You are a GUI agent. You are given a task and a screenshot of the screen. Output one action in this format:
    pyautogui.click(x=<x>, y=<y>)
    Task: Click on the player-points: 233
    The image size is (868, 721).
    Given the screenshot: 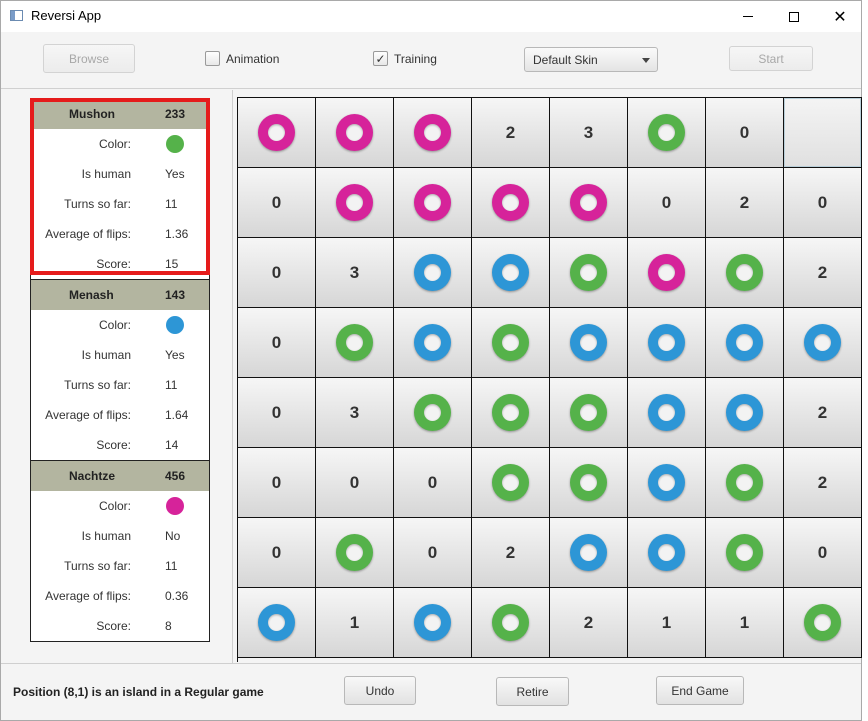 What is the action you would take?
    pyautogui.click(x=175, y=114)
    